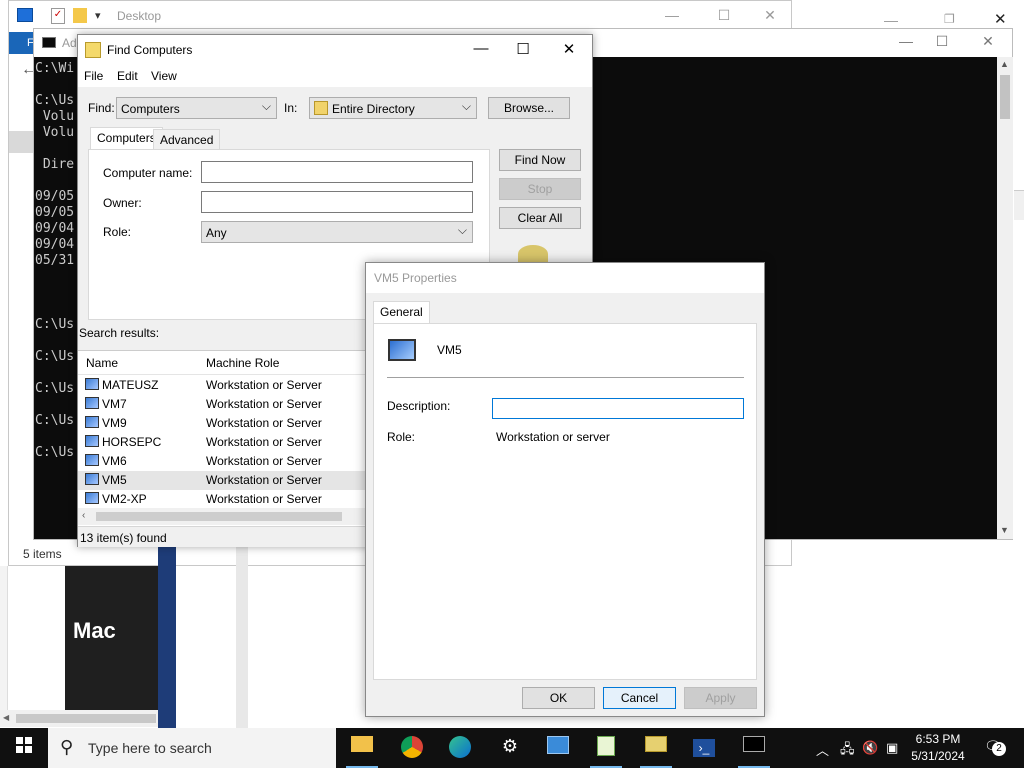 The height and width of the screenshot is (768, 1024). I want to click on display-icon: ▣, so click(892, 748).